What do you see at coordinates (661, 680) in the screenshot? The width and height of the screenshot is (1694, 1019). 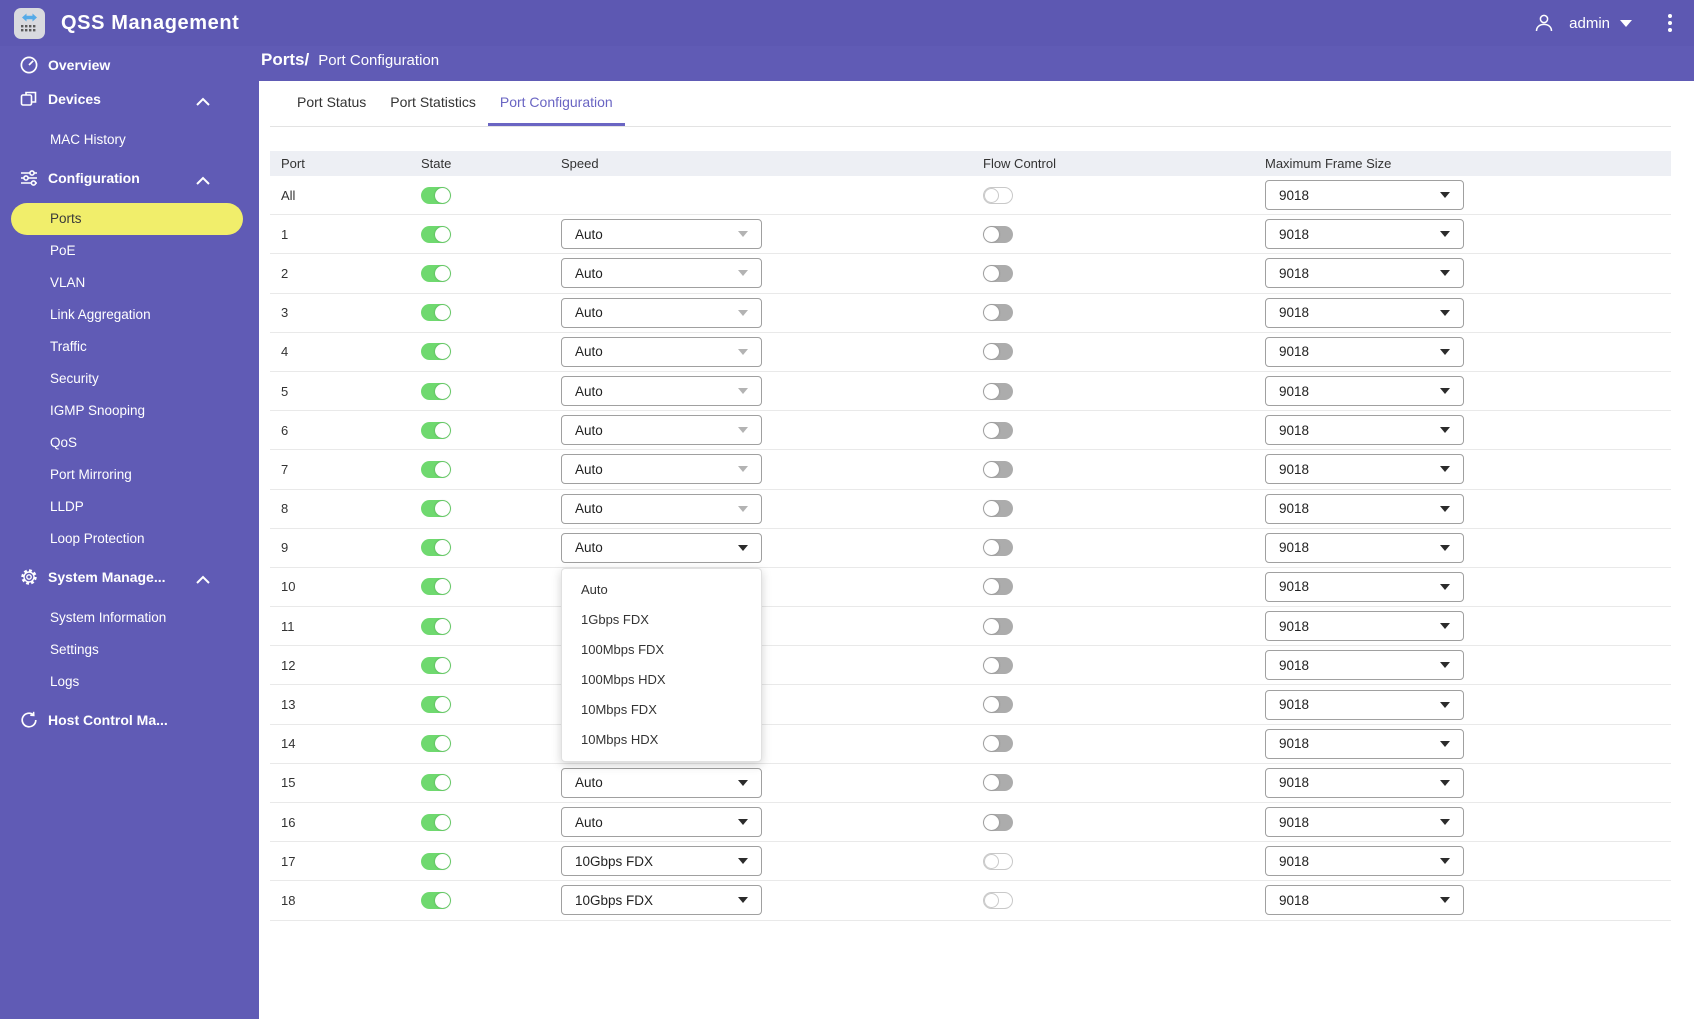 I see `speed-option-100mbps-hdx: 100Mbps HDX` at bounding box center [661, 680].